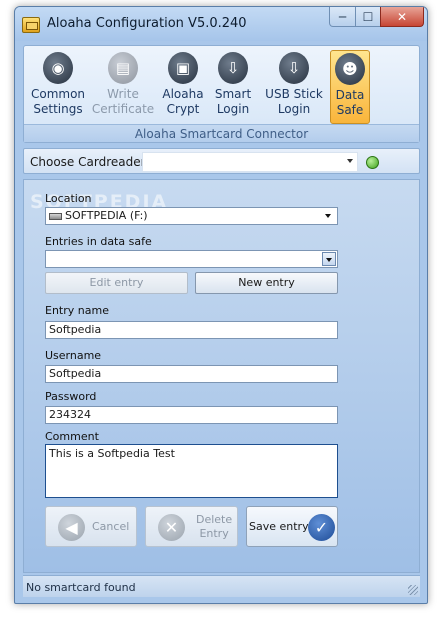 The width and height of the screenshot is (444, 618). Describe the element at coordinates (31, 25) in the screenshot. I see `smartcard-app-icon` at that location.